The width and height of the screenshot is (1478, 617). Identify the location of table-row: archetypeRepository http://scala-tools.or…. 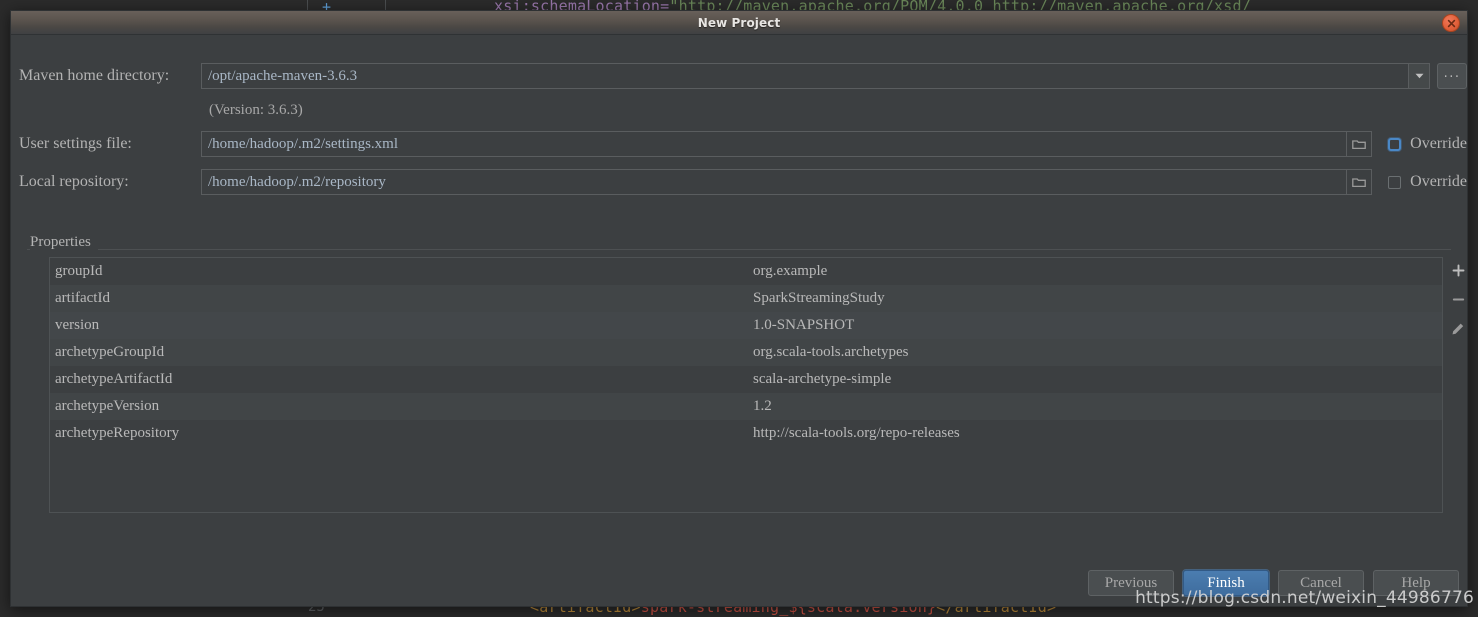
(746, 433).